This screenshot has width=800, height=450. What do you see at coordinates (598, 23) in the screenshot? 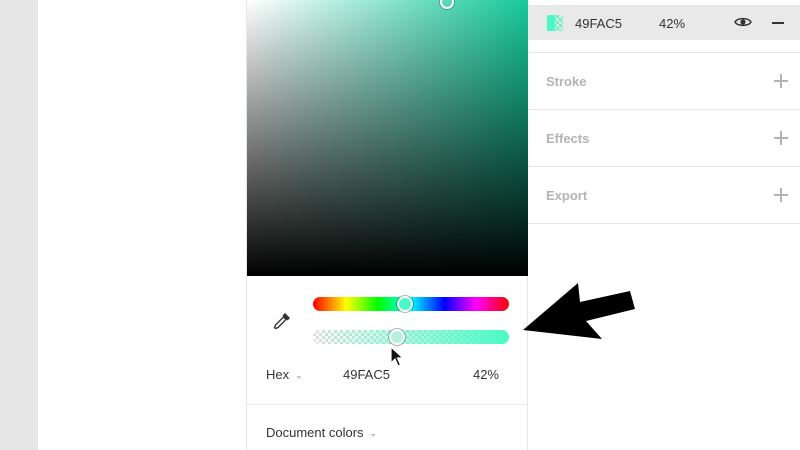
I see `fill-hex-input: 49FAC5` at bounding box center [598, 23].